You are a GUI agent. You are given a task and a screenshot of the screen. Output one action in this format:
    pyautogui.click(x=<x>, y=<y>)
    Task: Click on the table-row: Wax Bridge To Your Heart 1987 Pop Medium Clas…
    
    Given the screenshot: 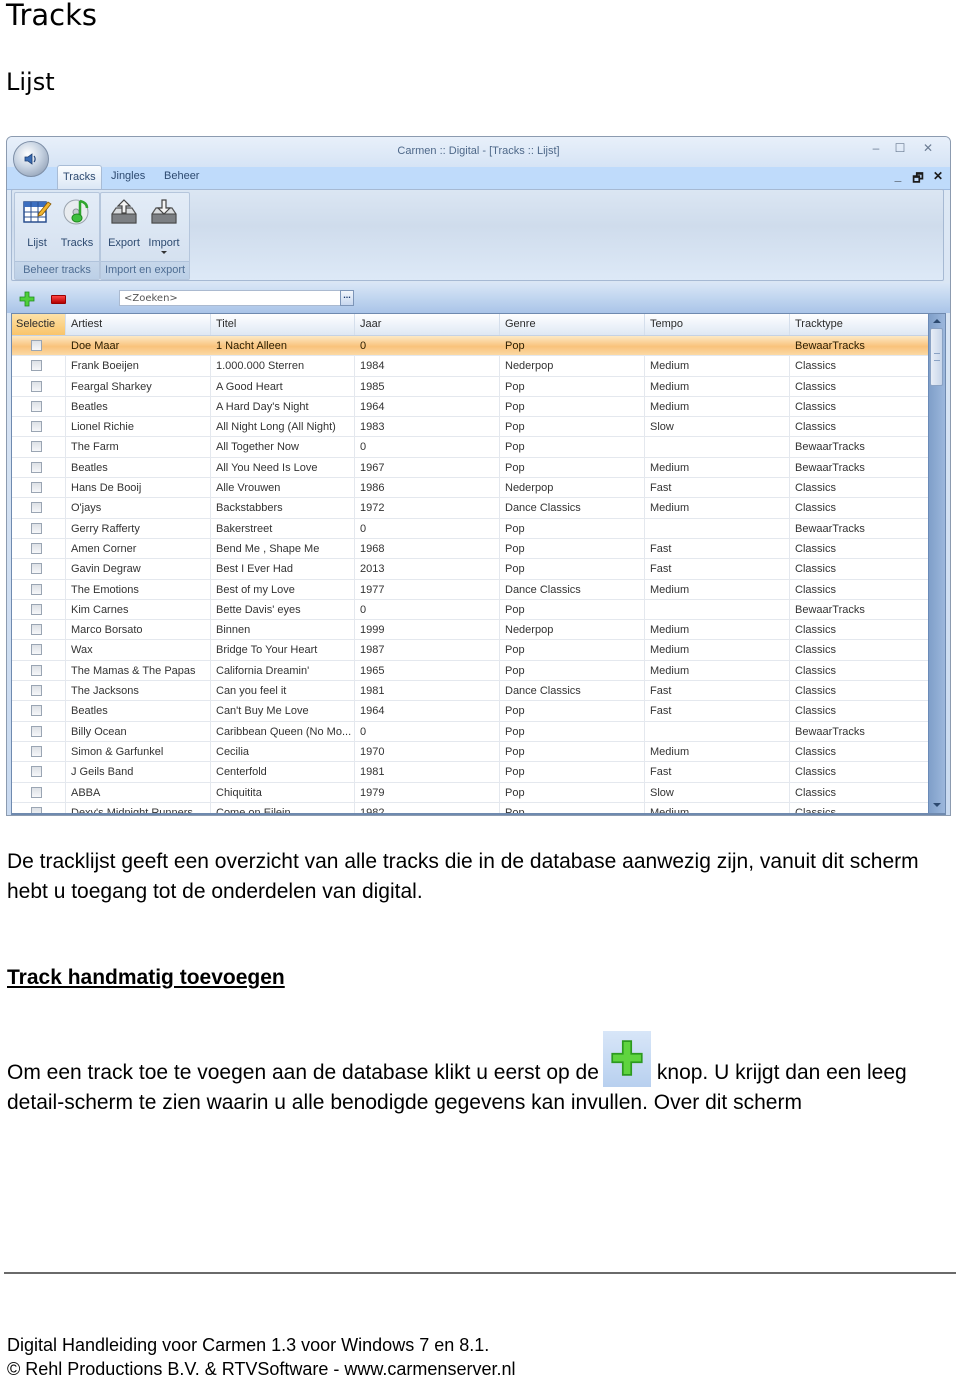 What is the action you would take?
    pyautogui.click(x=472, y=650)
    